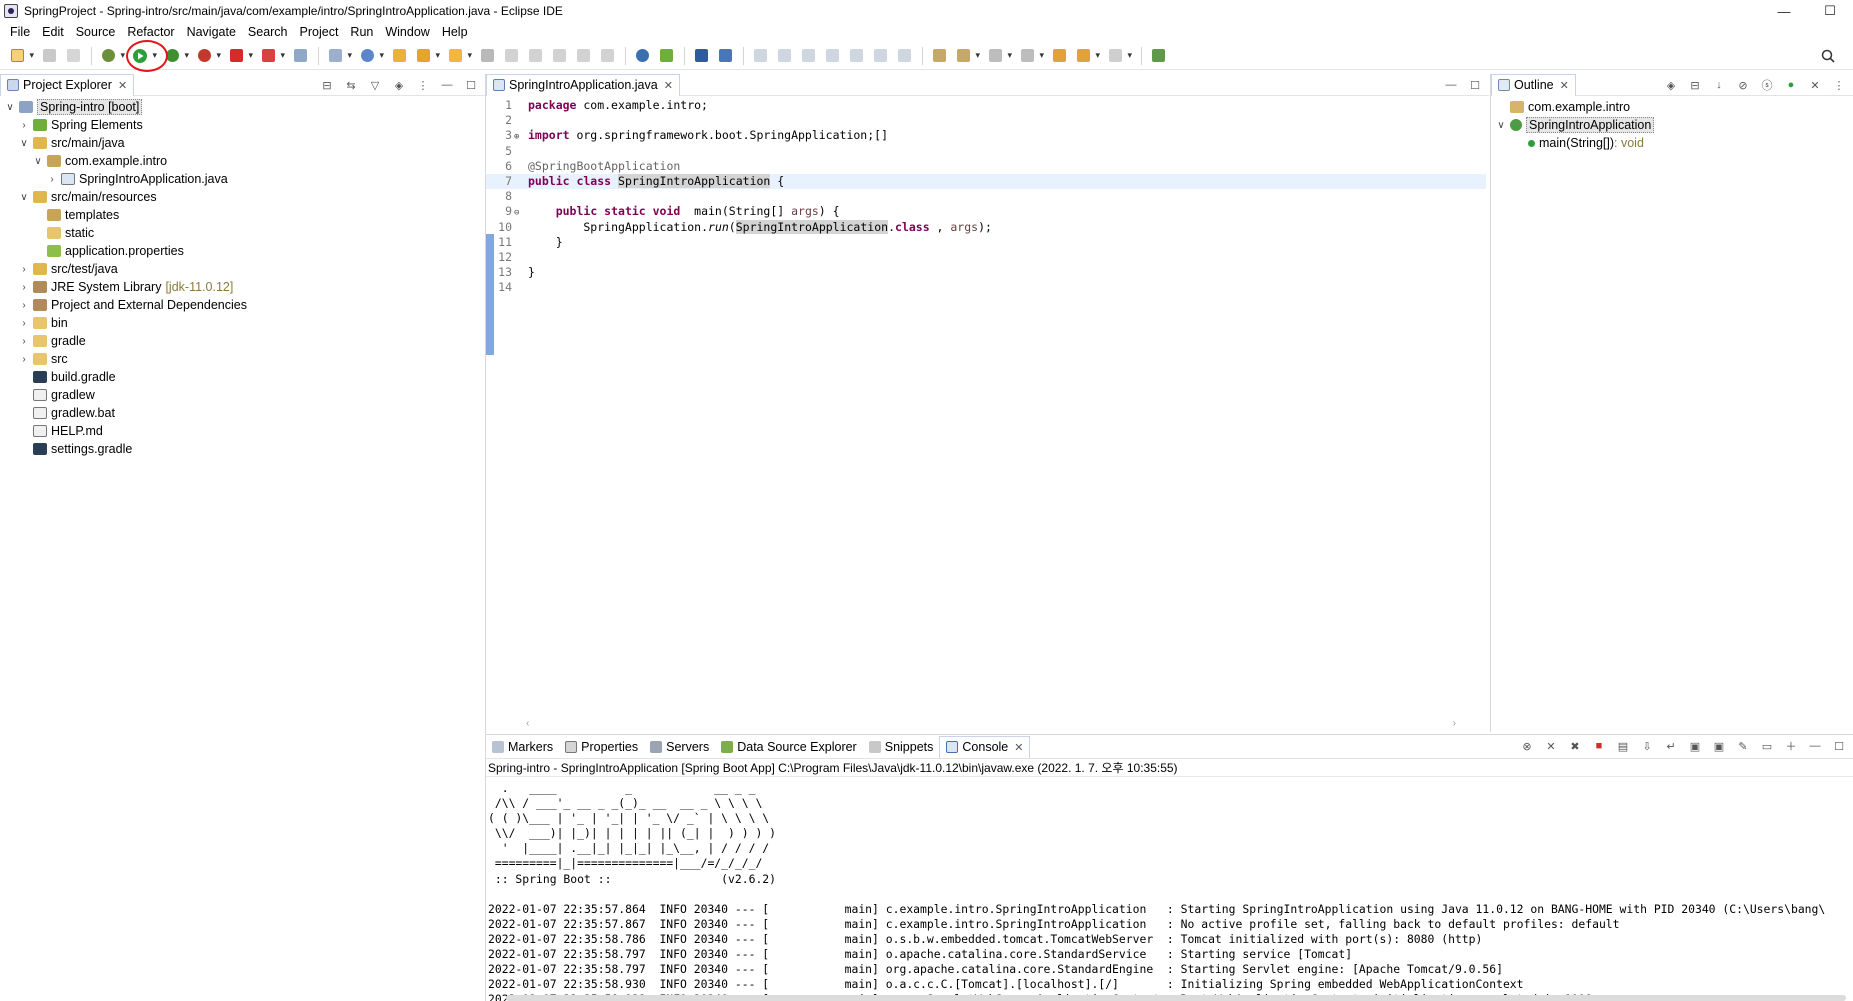  Describe the element at coordinates (1059, 56) in the screenshot. I see `back-icon` at that location.